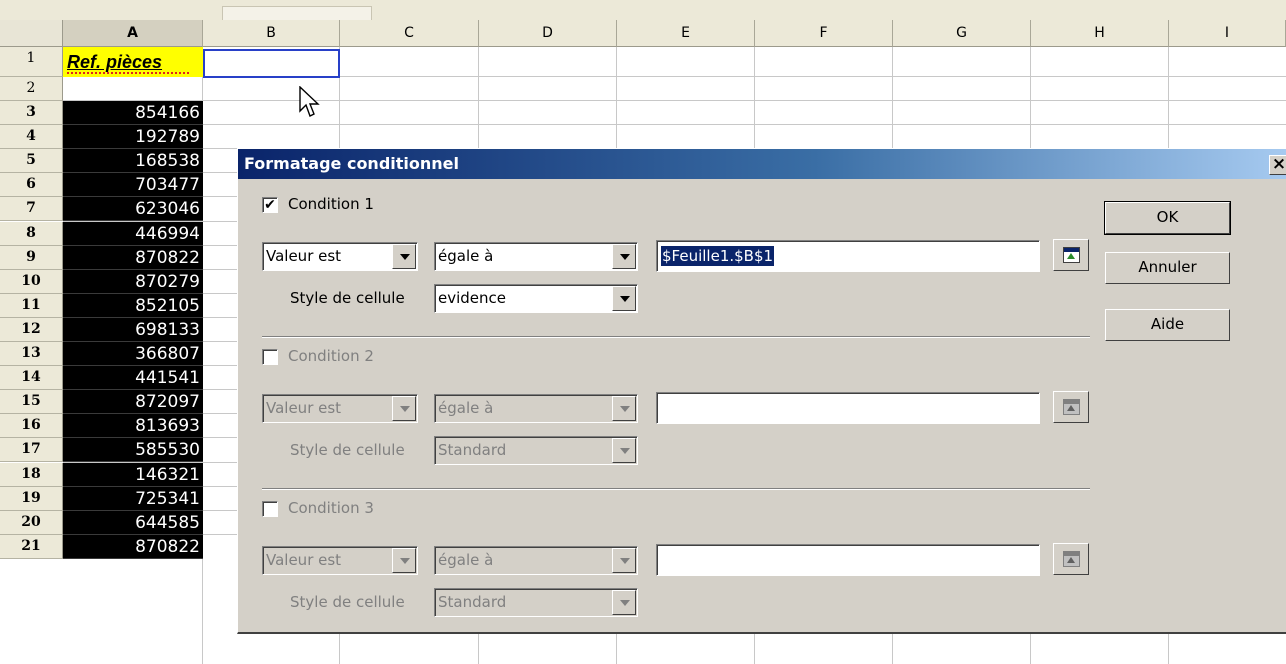 The image size is (1286, 664). What do you see at coordinates (472, 450) in the screenshot?
I see `condition-2-style-value: Standard` at bounding box center [472, 450].